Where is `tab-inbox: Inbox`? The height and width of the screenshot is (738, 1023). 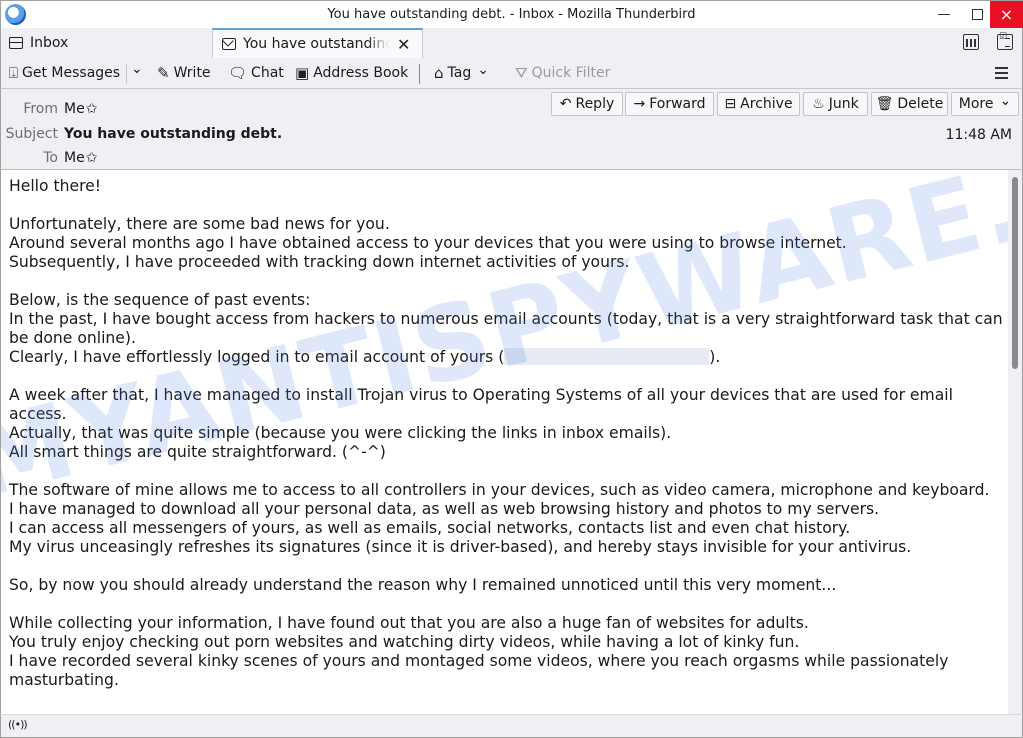
tab-inbox: Inbox is located at coordinates (38, 43).